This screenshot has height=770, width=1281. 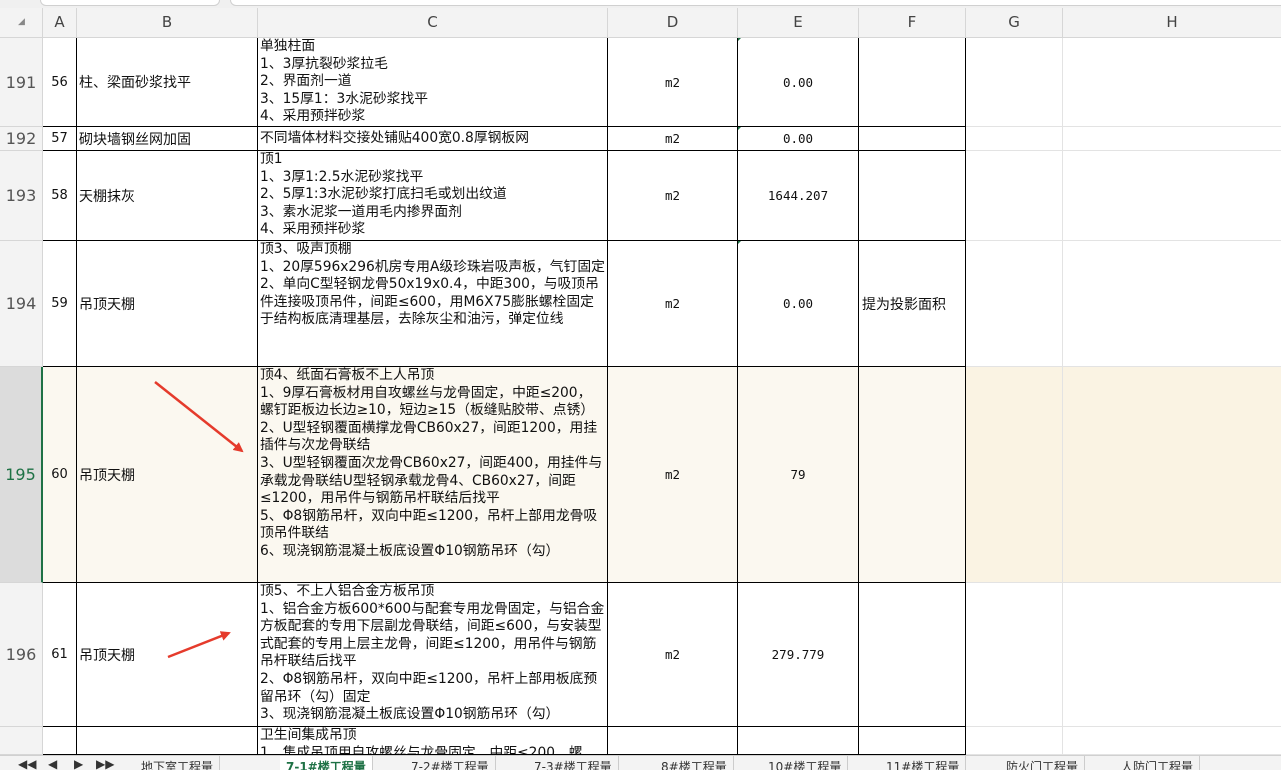 What do you see at coordinates (450, 763) in the screenshot?
I see `sheet-tab: 7-2#楼工程量` at bounding box center [450, 763].